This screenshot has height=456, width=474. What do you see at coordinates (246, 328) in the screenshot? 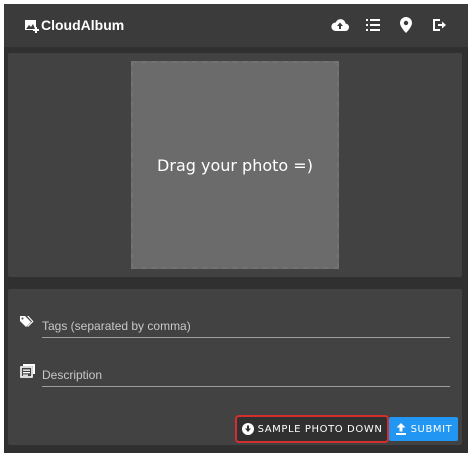
I see `tags-input` at bounding box center [246, 328].